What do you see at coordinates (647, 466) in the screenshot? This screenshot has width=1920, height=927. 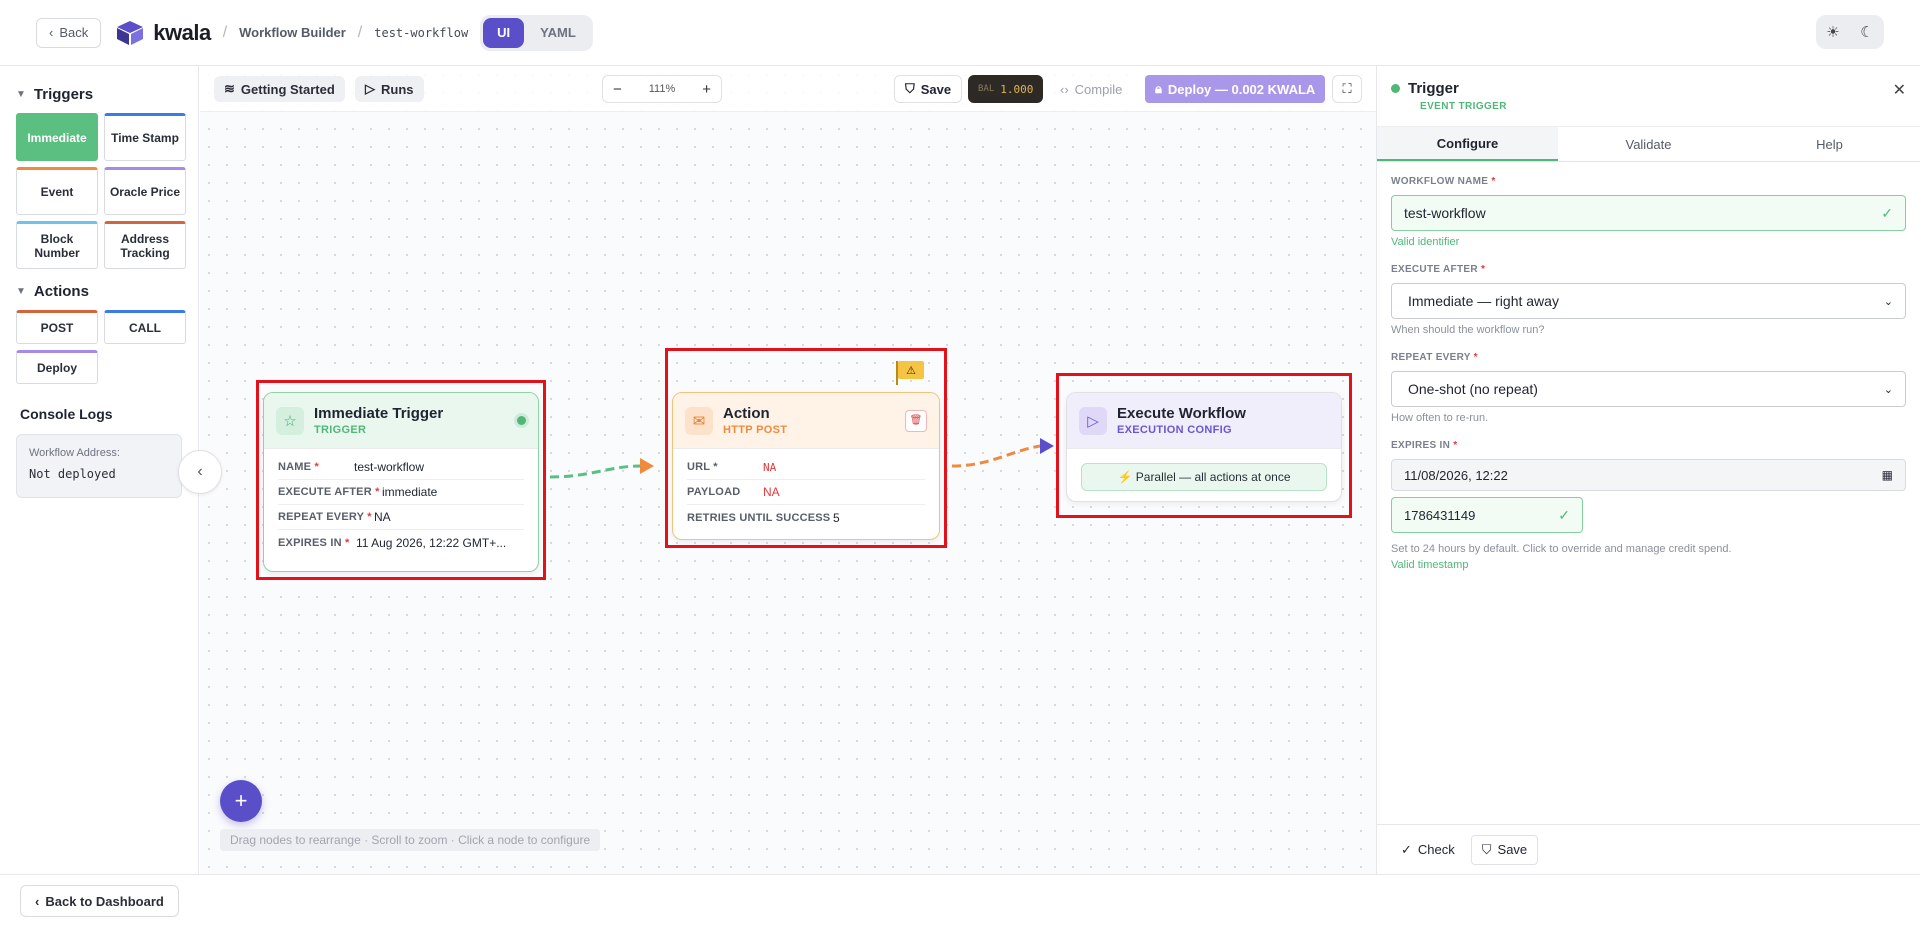 I see `connector-arrowhead-action` at bounding box center [647, 466].